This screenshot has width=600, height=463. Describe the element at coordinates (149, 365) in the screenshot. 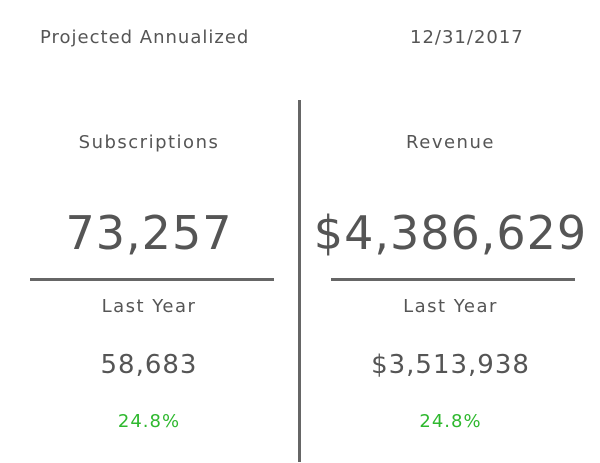

I see `subscriptions-last-year-value: 58,683` at that location.